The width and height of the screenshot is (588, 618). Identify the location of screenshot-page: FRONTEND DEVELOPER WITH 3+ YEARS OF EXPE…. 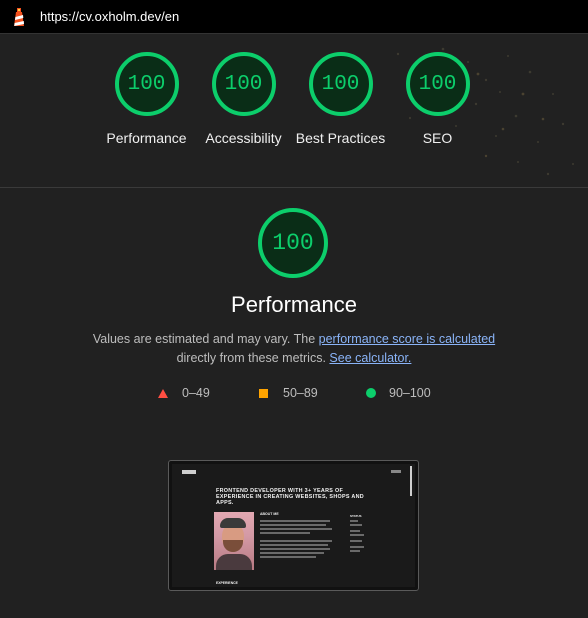
(293, 525).